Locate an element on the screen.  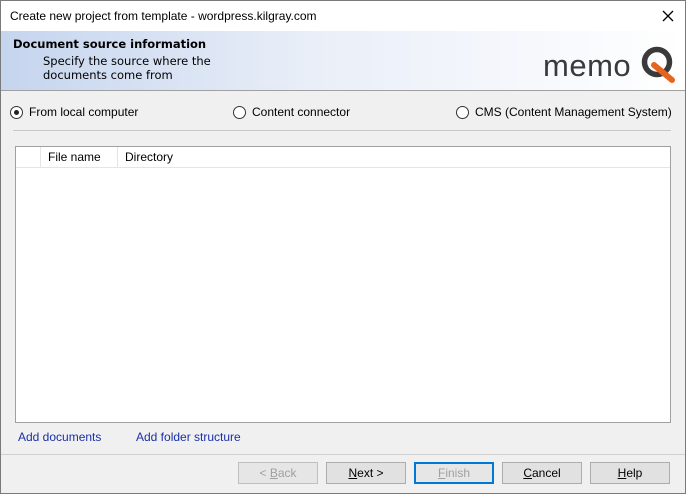
banner-title: Document source information is located at coordinates (110, 44).